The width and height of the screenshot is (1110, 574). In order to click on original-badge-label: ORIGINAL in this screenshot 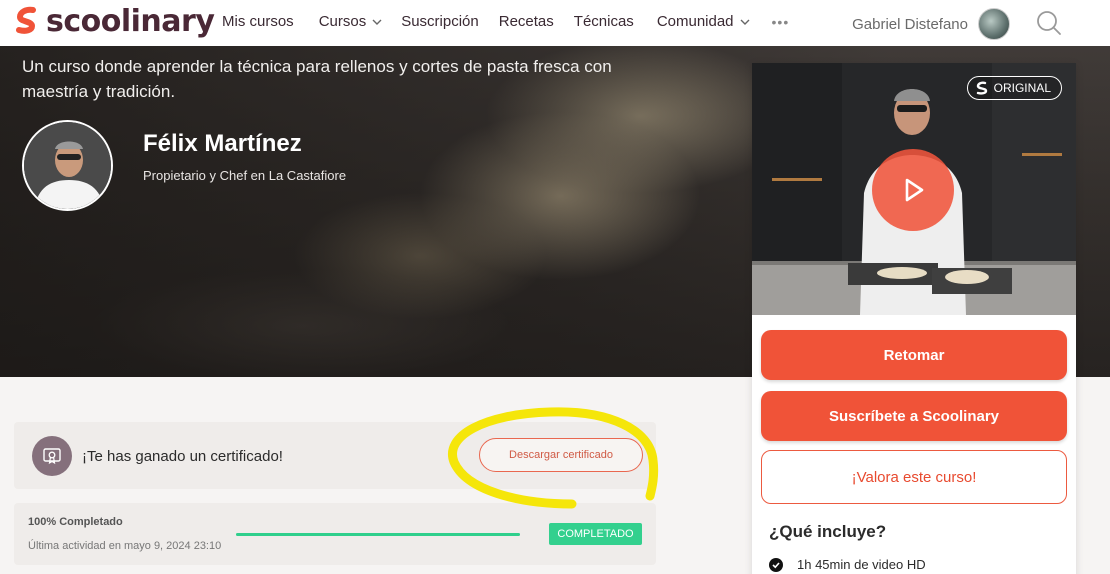, I will do `click(1022, 88)`.